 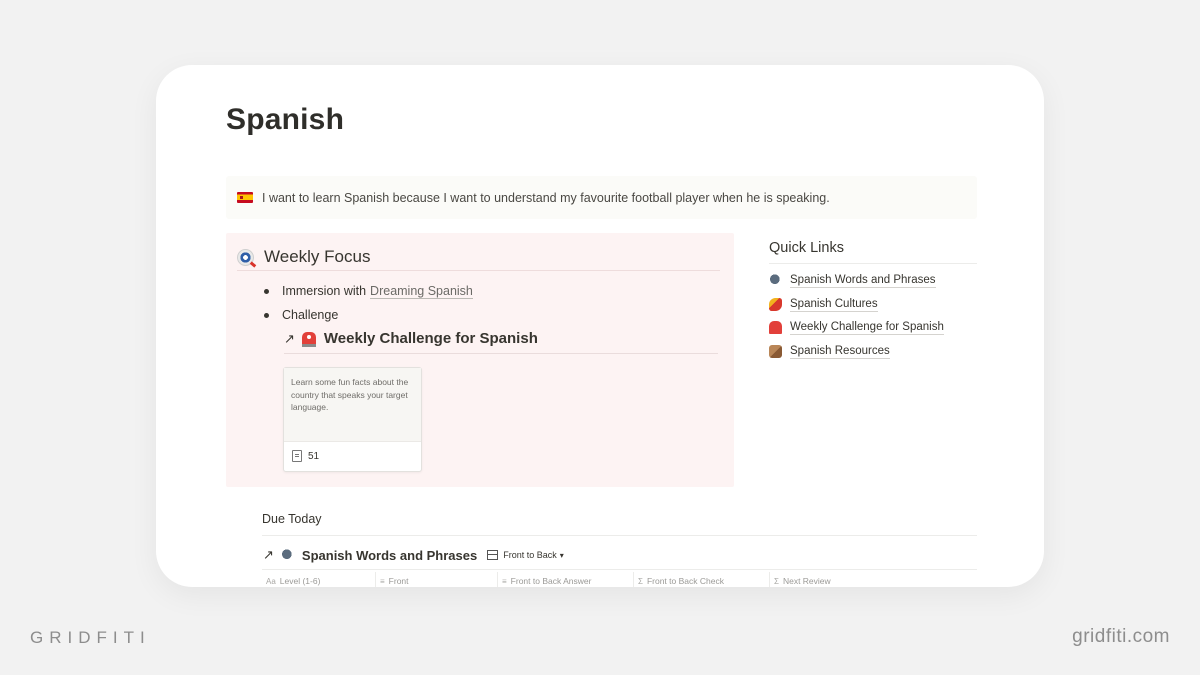 I want to click on column-label: Front to Back Answer, so click(x=551, y=581).